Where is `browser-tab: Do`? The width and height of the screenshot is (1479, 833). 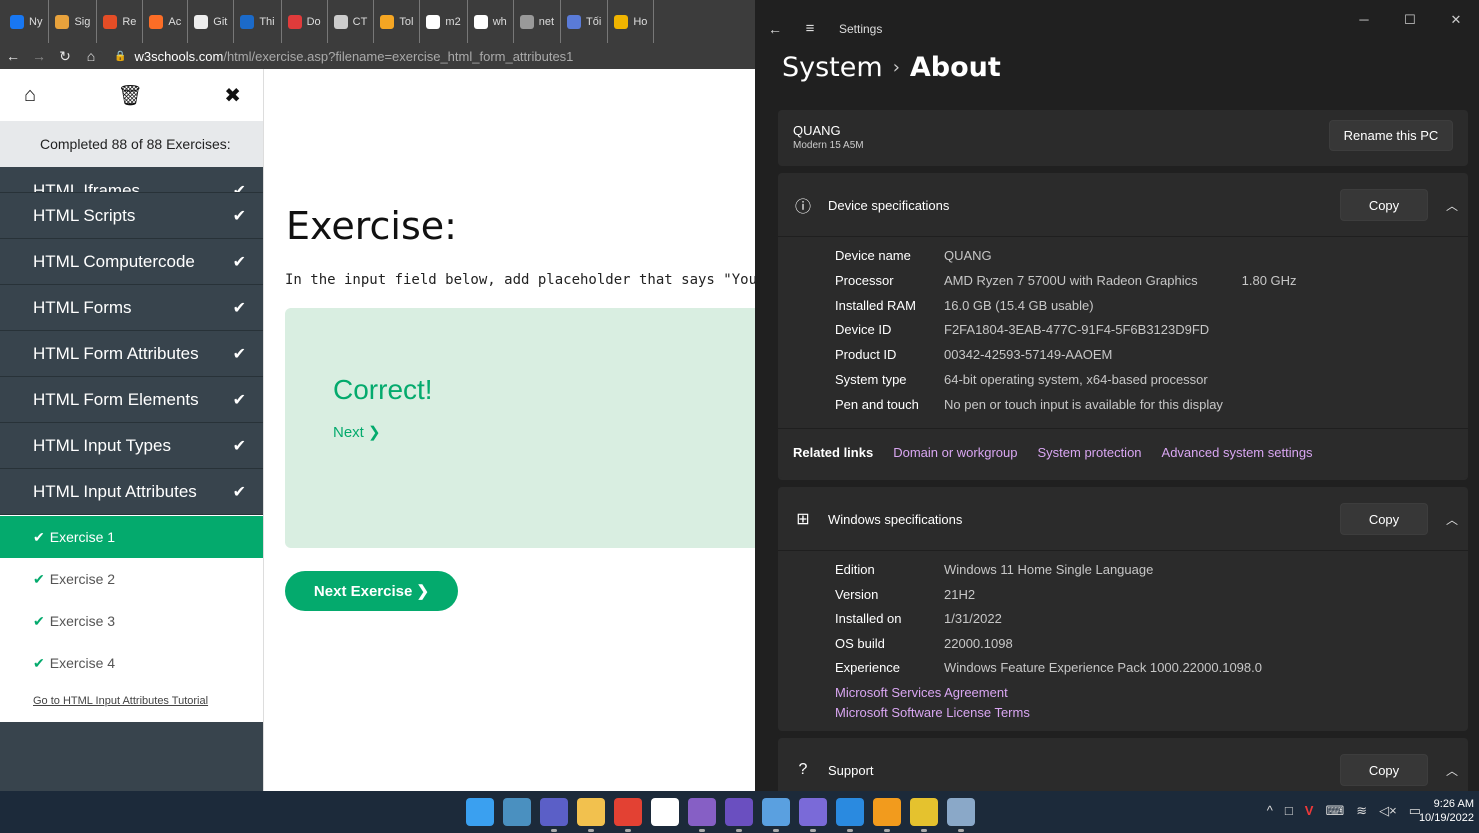 browser-tab: Do is located at coordinates (305, 21).